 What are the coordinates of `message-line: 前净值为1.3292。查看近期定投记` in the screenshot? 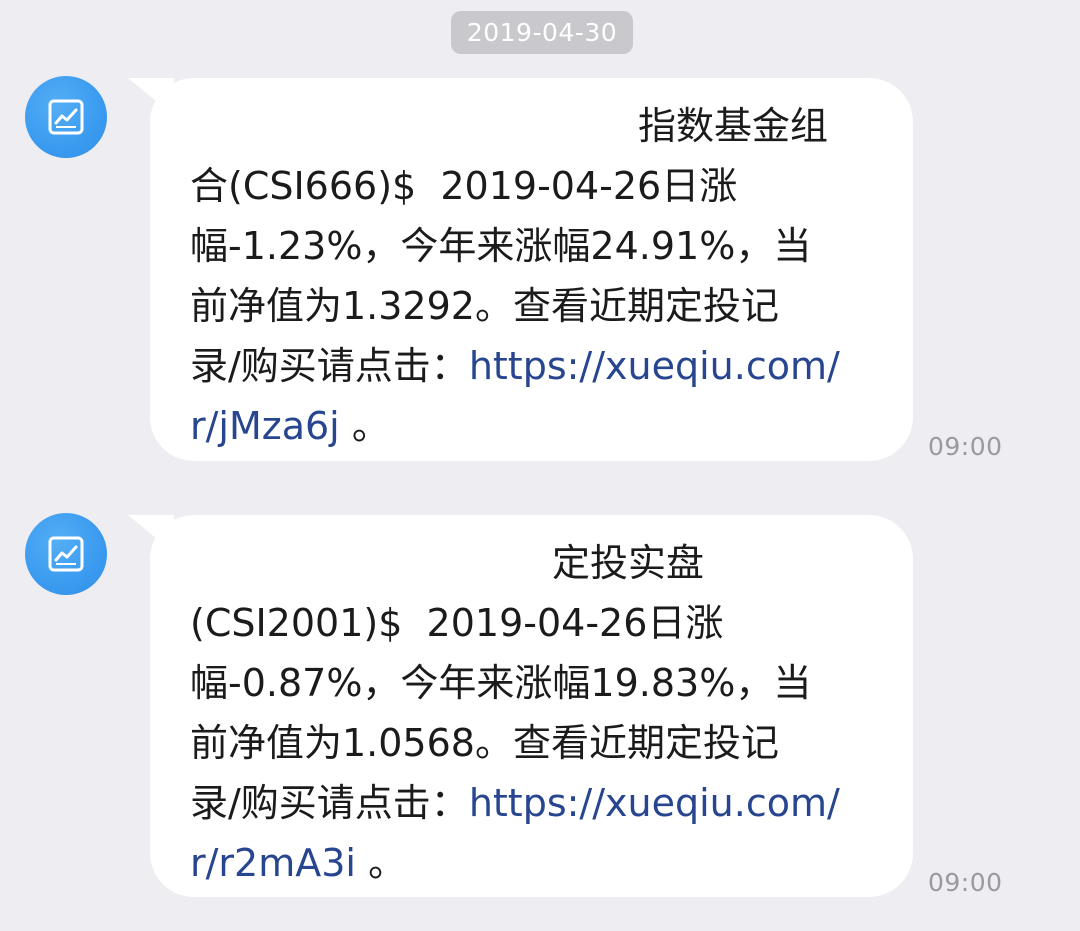 It's located at (484, 306).